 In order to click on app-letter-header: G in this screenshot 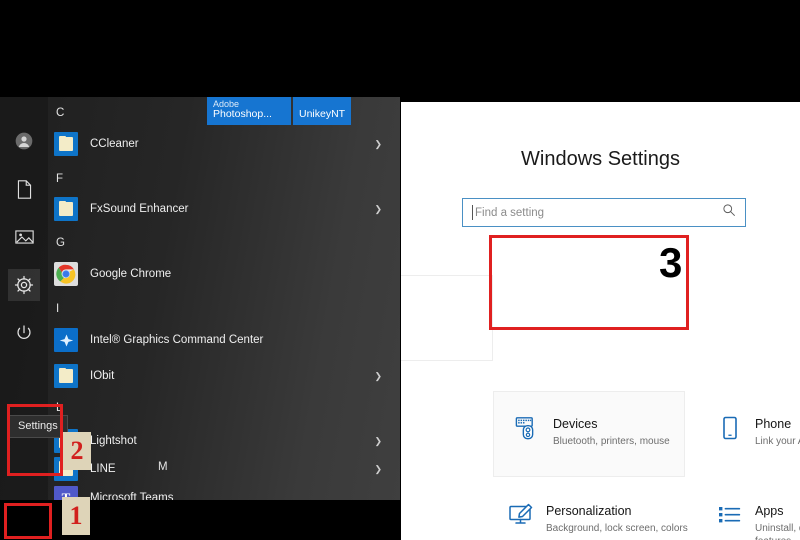, I will do `click(60, 243)`.